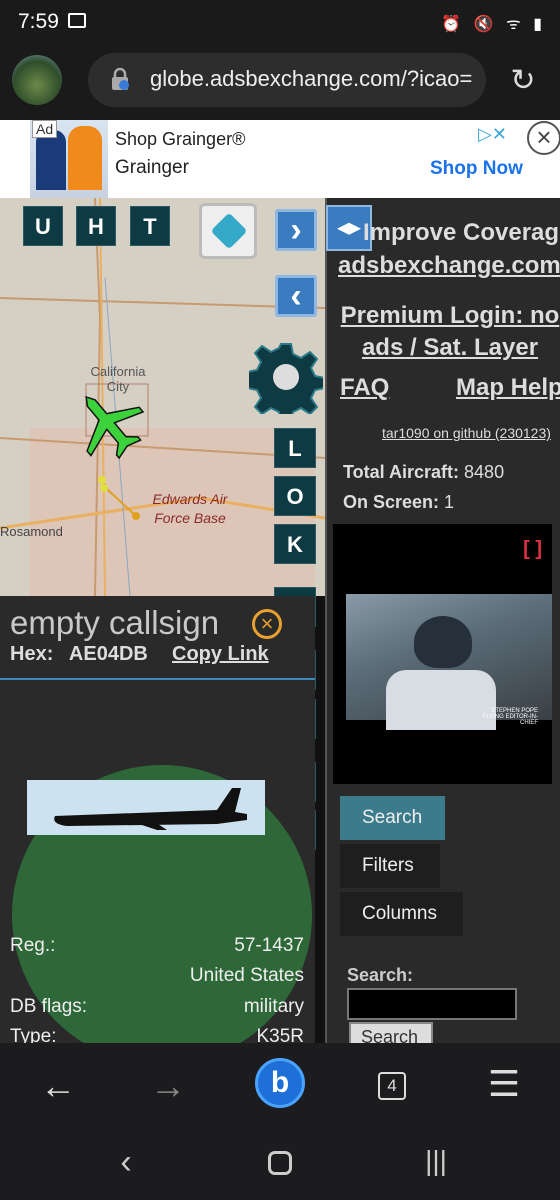  I want to click on map-label-edwards: Edwards Air Force Base, so click(190, 508).